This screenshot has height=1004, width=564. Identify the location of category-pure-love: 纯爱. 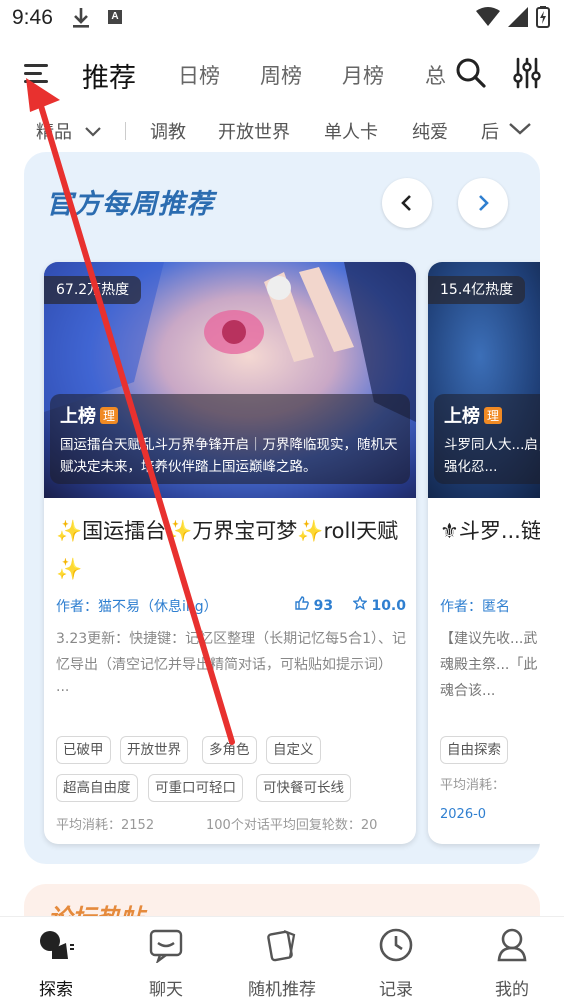
(430, 131).